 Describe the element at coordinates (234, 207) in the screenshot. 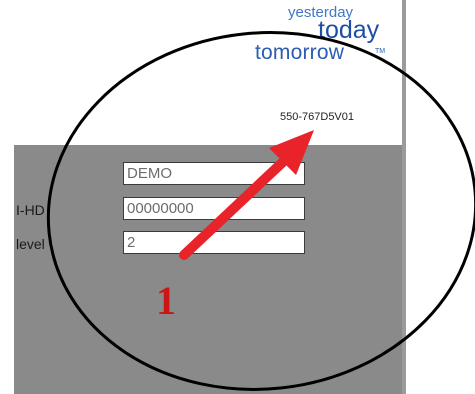

I see `arrow-shaft` at that location.